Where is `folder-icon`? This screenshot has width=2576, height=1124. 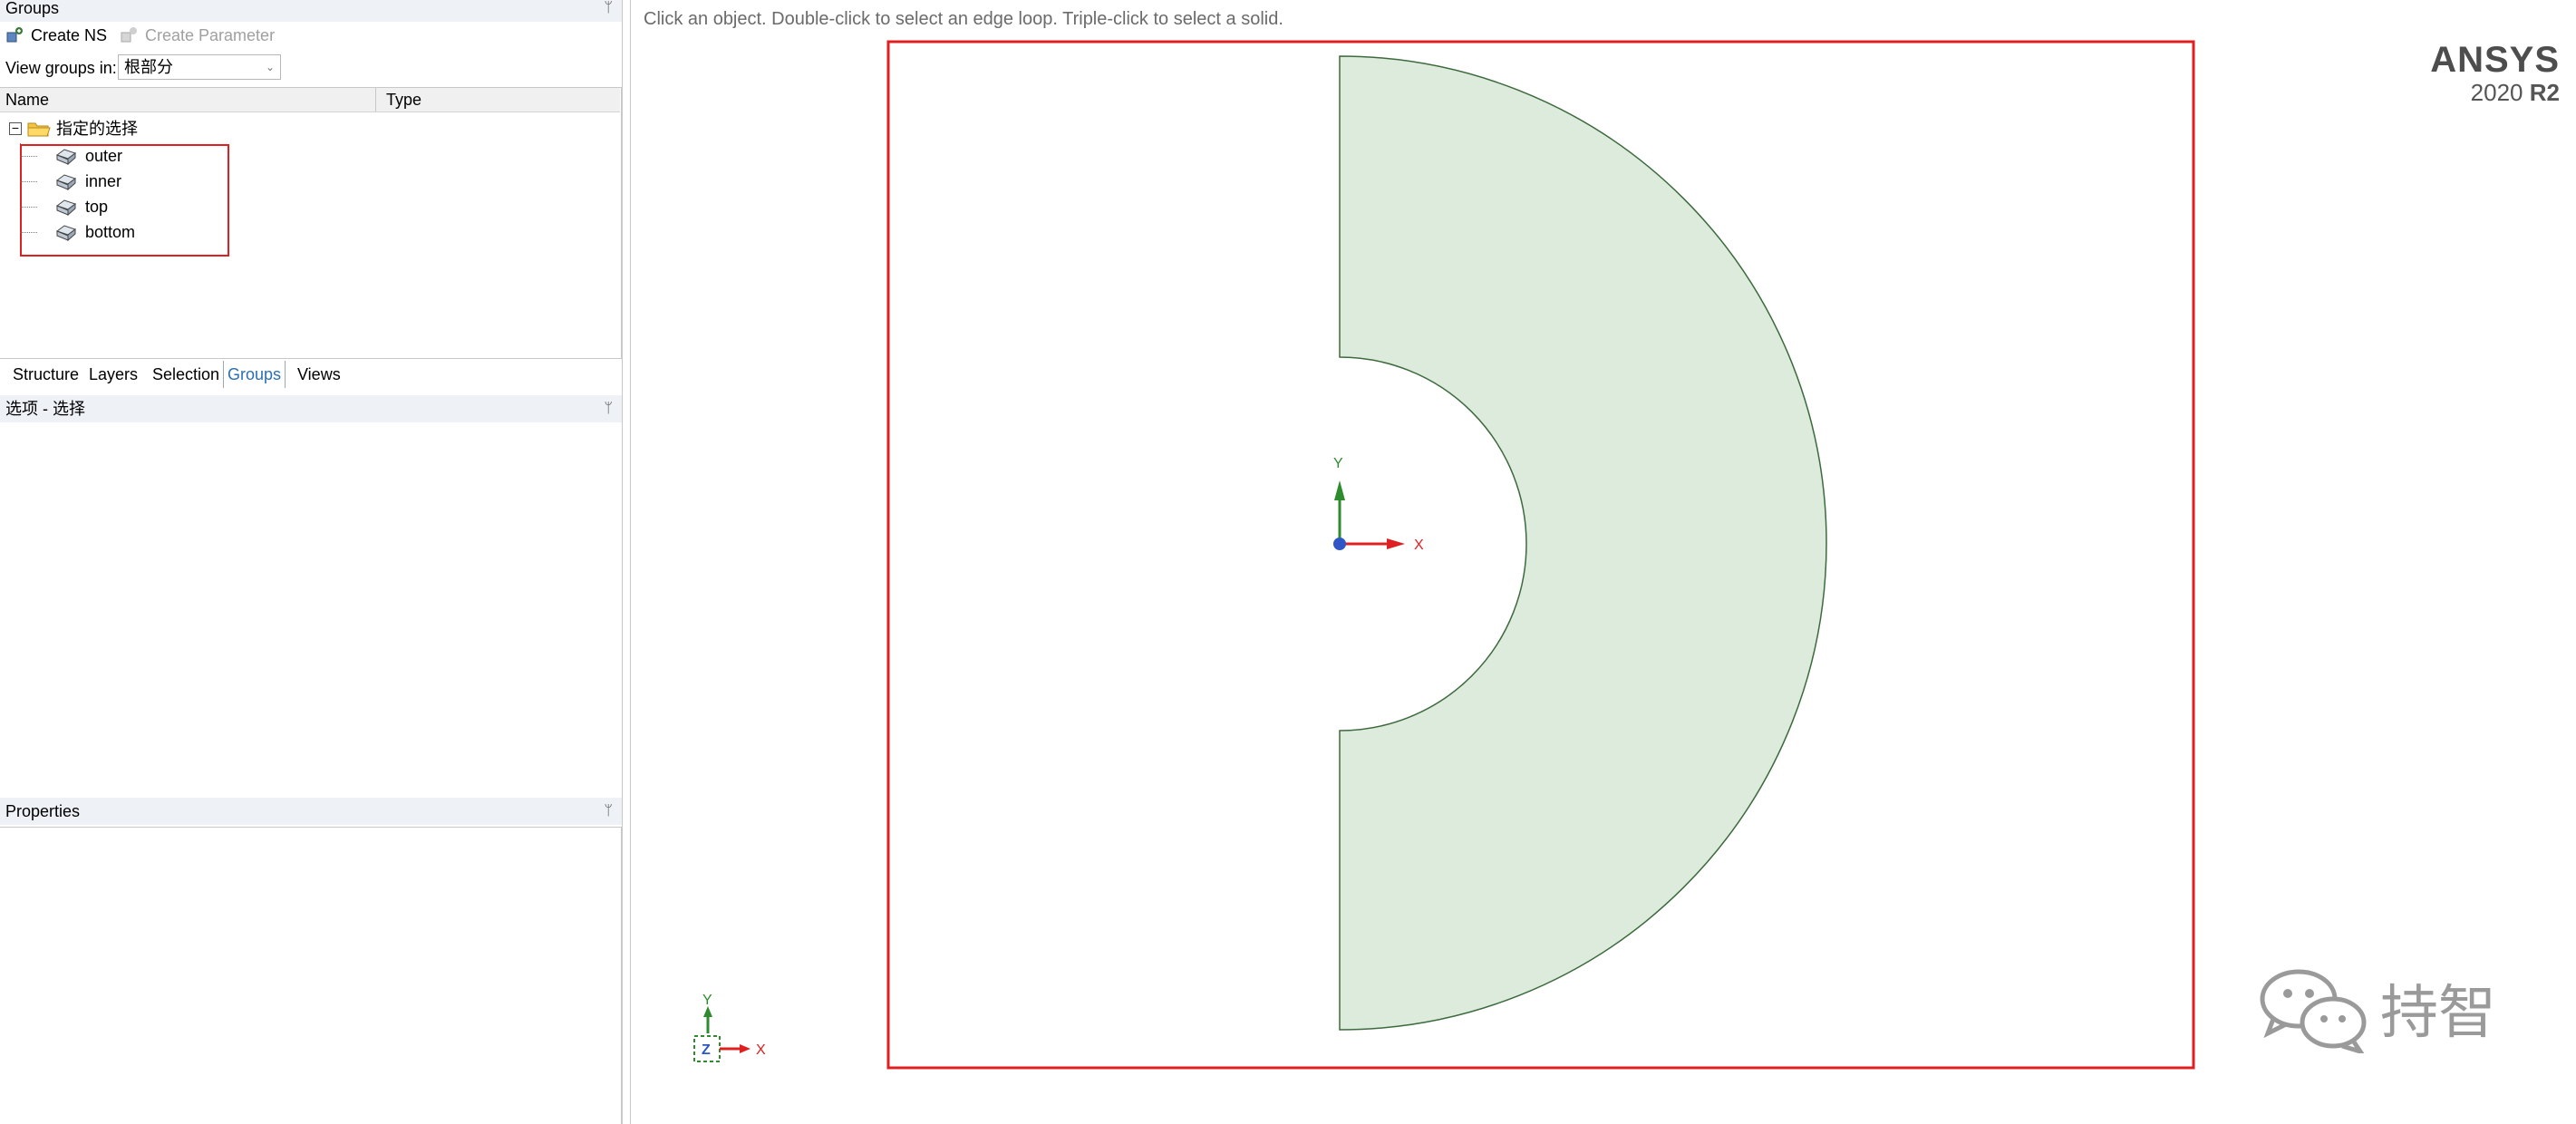 folder-icon is located at coordinates (39, 129).